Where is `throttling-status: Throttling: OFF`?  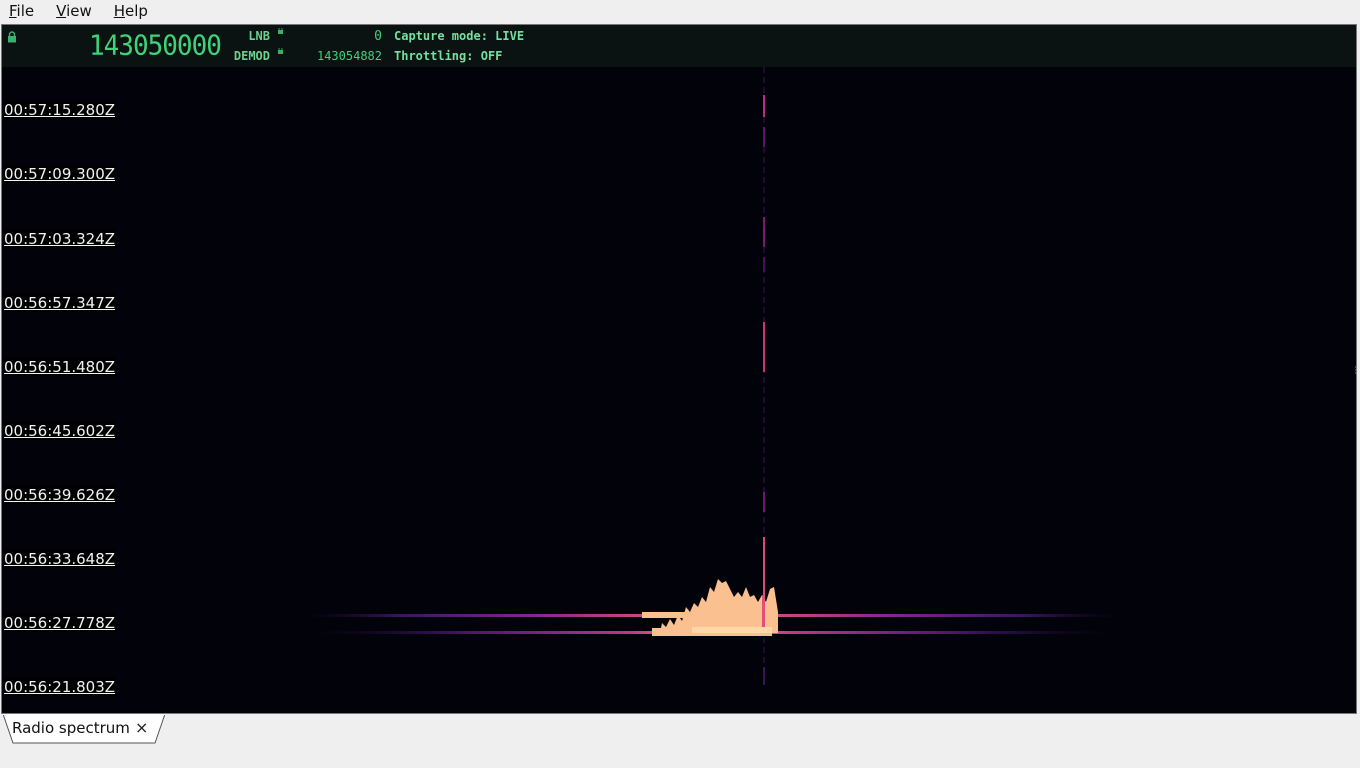 throttling-status: Throttling: OFF is located at coordinates (448, 56).